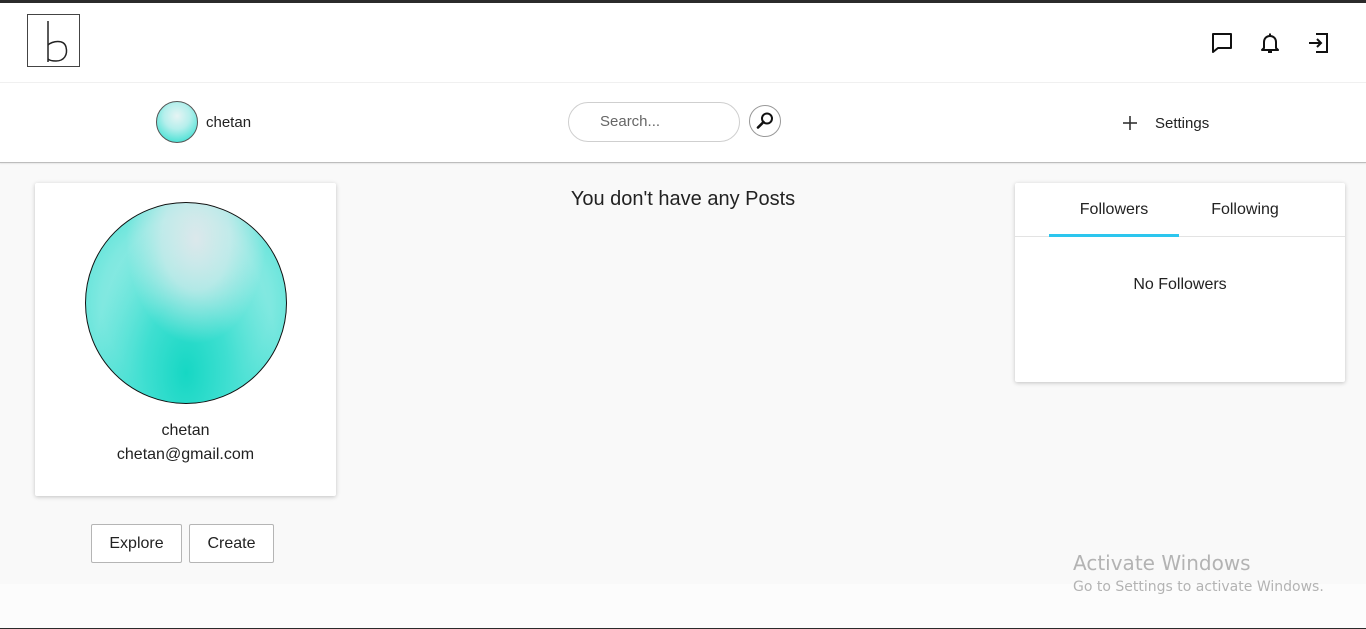 This screenshot has height=629, width=1366. Describe the element at coordinates (1318, 43) in the screenshot. I see `logout-icon` at that location.